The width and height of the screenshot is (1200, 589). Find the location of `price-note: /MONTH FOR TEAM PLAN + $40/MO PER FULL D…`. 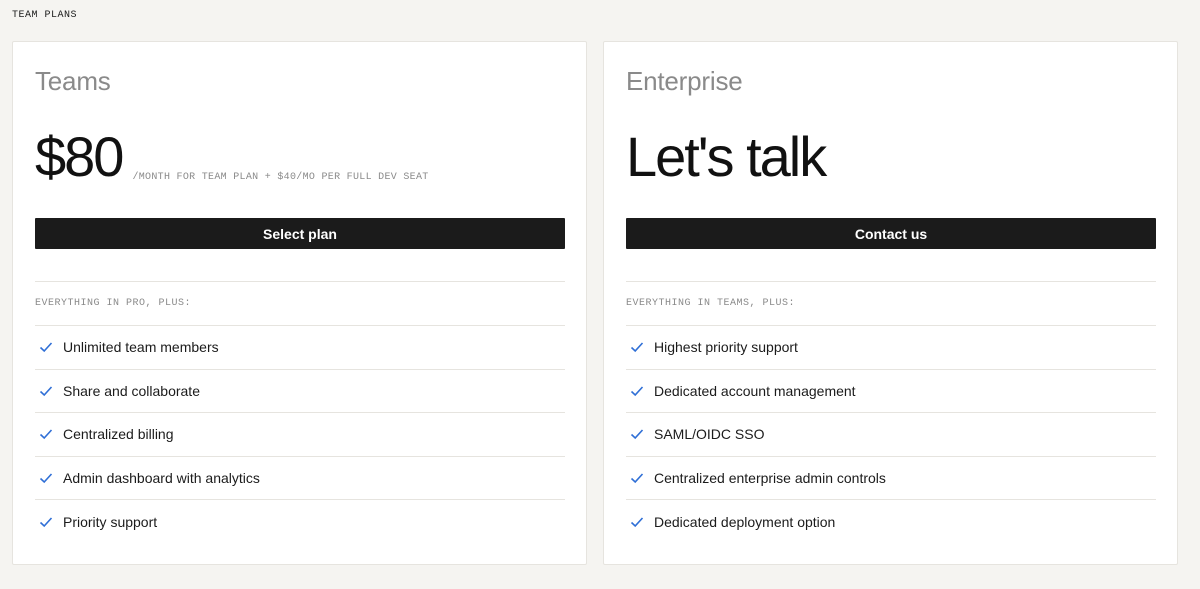

price-note: /MONTH FOR TEAM PLAN + $40/MO PER FULL D… is located at coordinates (280, 177).